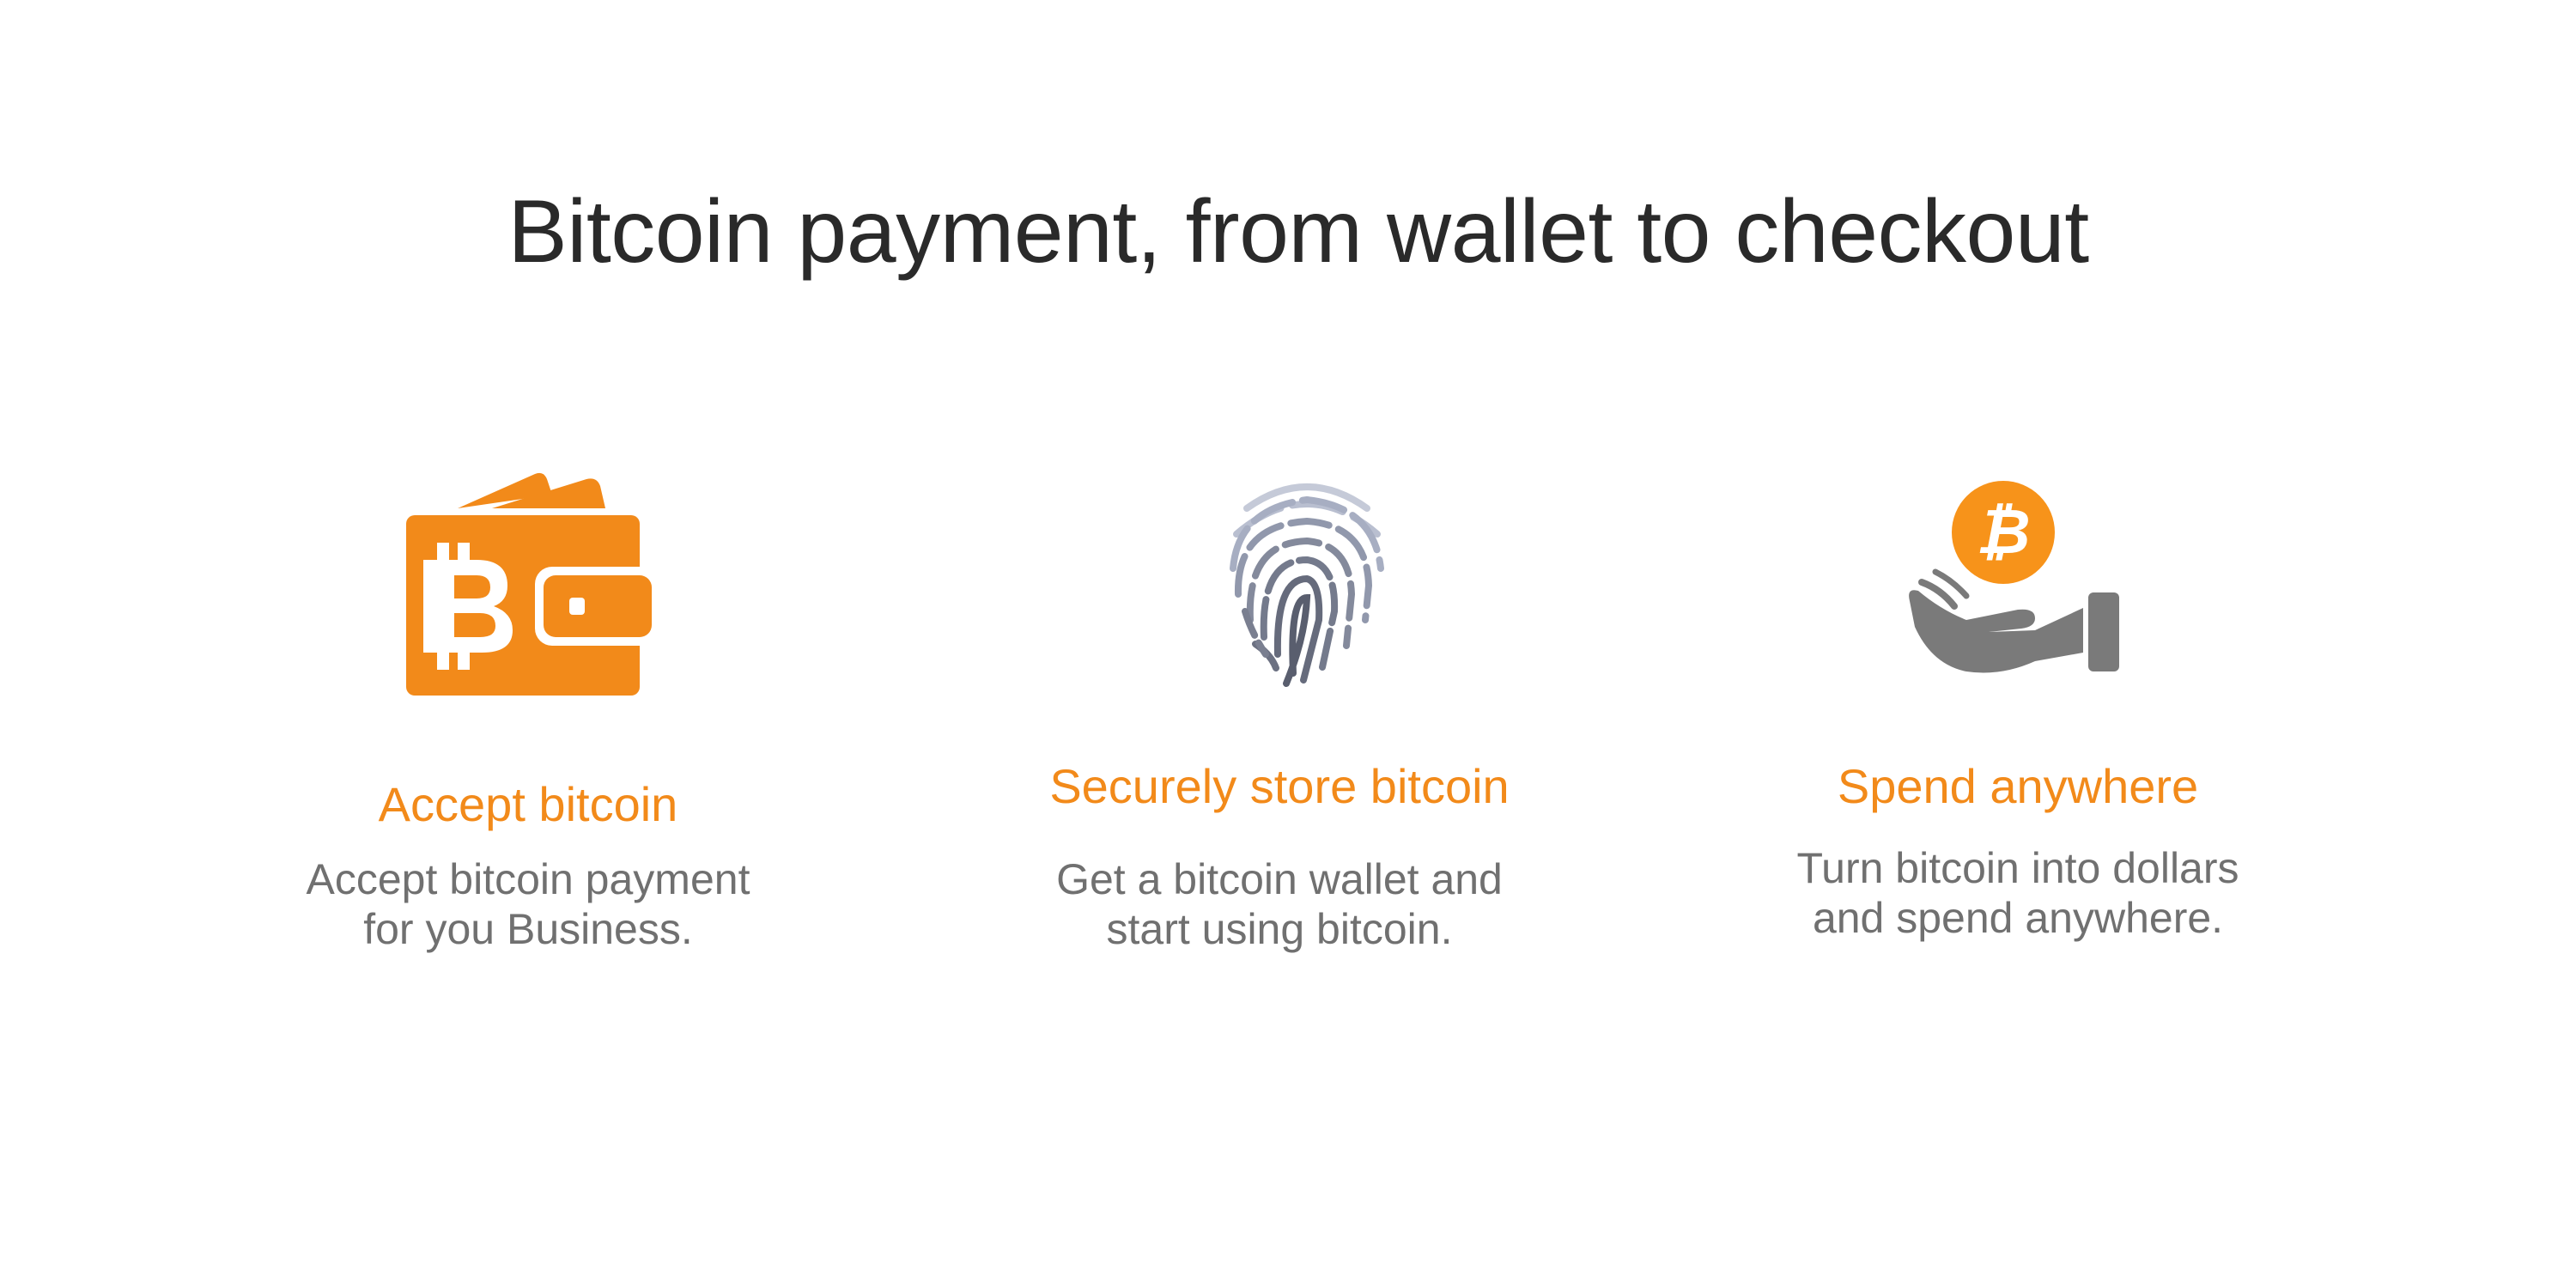 The height and width of the screenshot is (1288, 2576). I want to click on feature-description: Accept bitcoin payment for you Business., so click(528, 904).